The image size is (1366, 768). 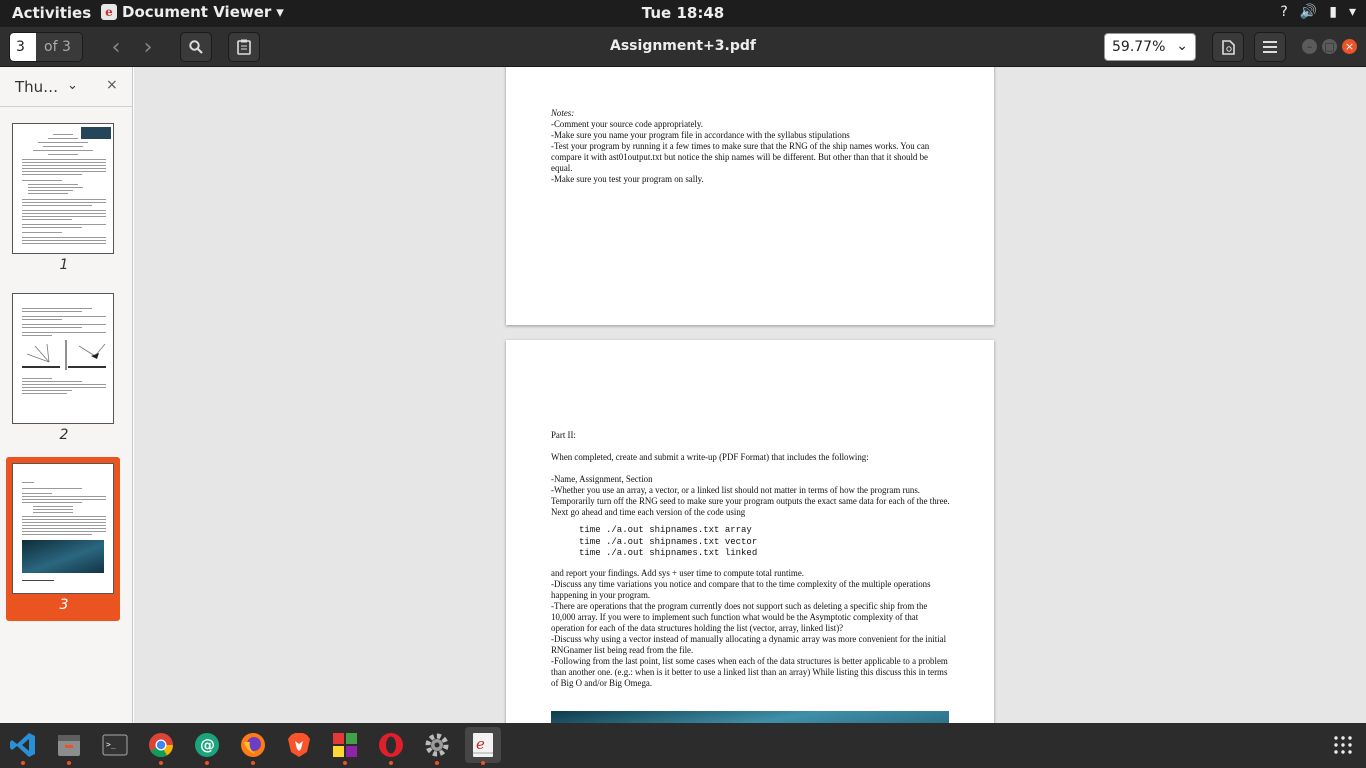 I want to click on search-icon, so click(x=196, y=47).